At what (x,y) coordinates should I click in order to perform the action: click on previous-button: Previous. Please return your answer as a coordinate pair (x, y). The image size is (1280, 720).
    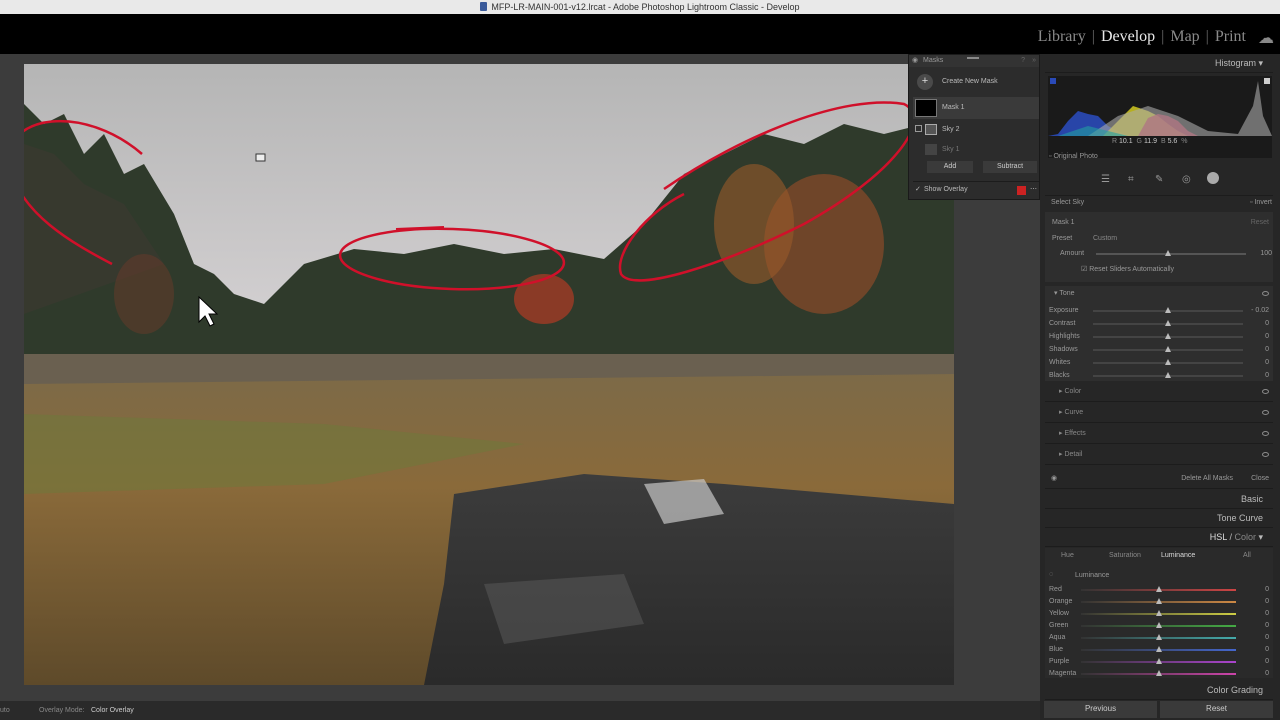
    Looking at the image, I should click on (1100, 709).